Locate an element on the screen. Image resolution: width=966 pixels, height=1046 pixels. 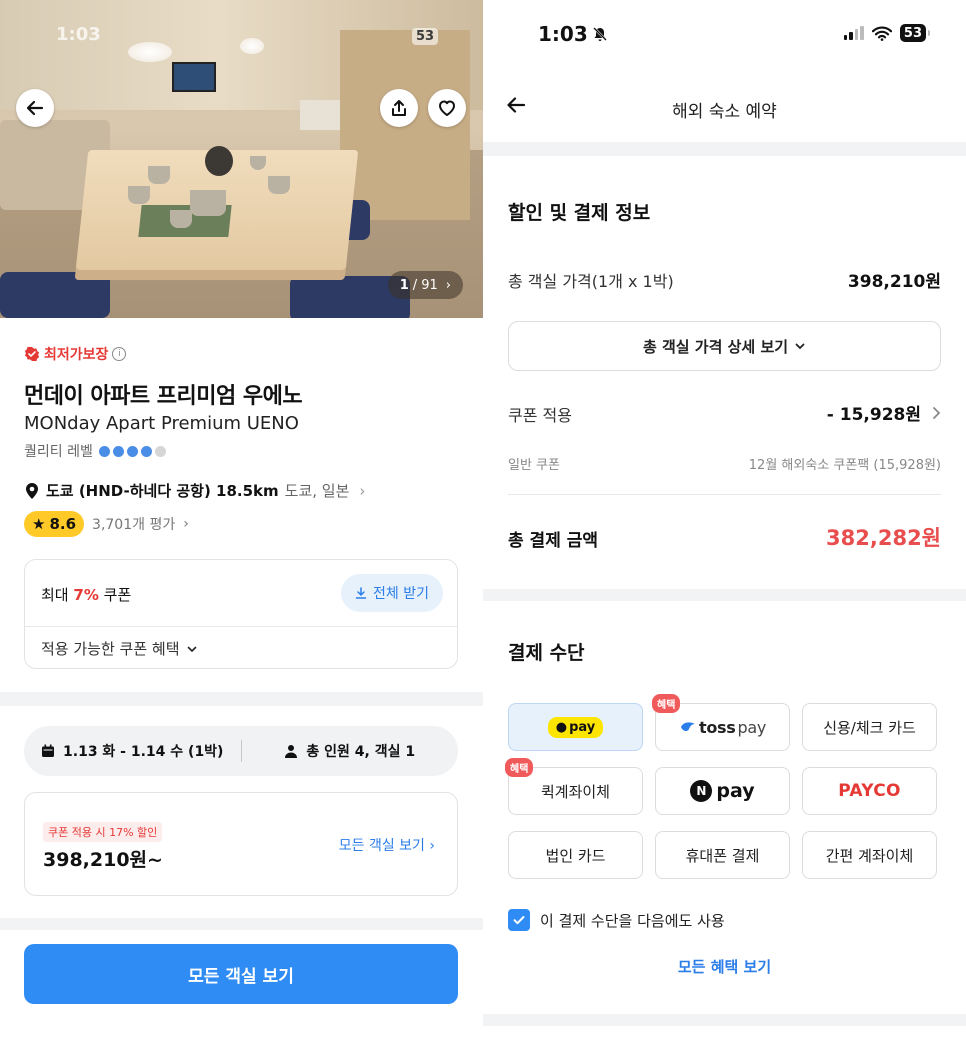
payco-logo: PAYCO is located at coordinates (869, 791).